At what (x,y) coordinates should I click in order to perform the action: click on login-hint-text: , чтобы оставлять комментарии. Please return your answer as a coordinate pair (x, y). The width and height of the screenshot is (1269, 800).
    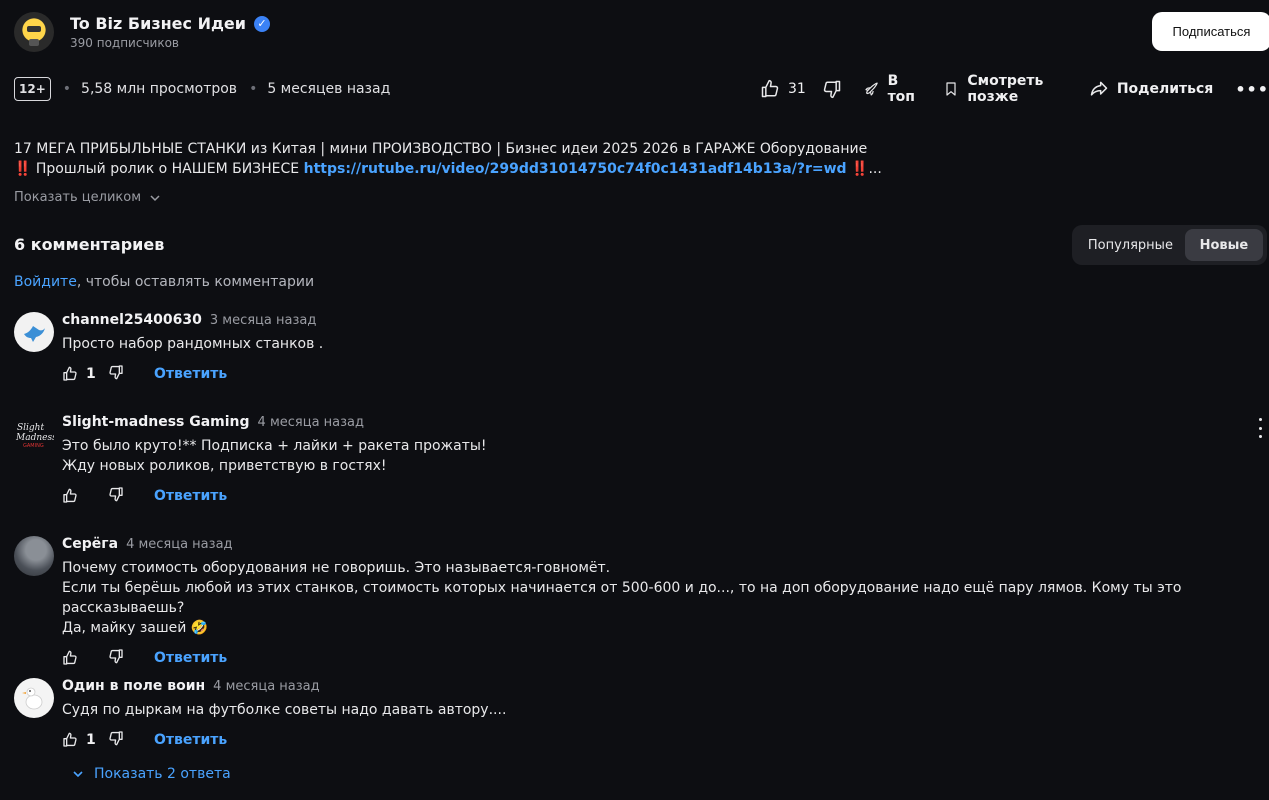
    Looking at the image, I should click on (195, 282).